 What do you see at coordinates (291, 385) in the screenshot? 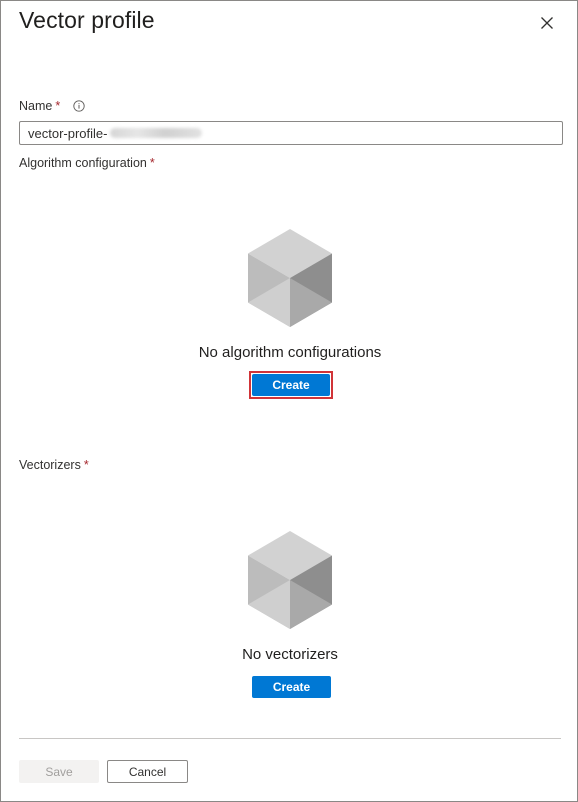
I see `create-algorithm-button: Create` at bounding box center [291, 385].